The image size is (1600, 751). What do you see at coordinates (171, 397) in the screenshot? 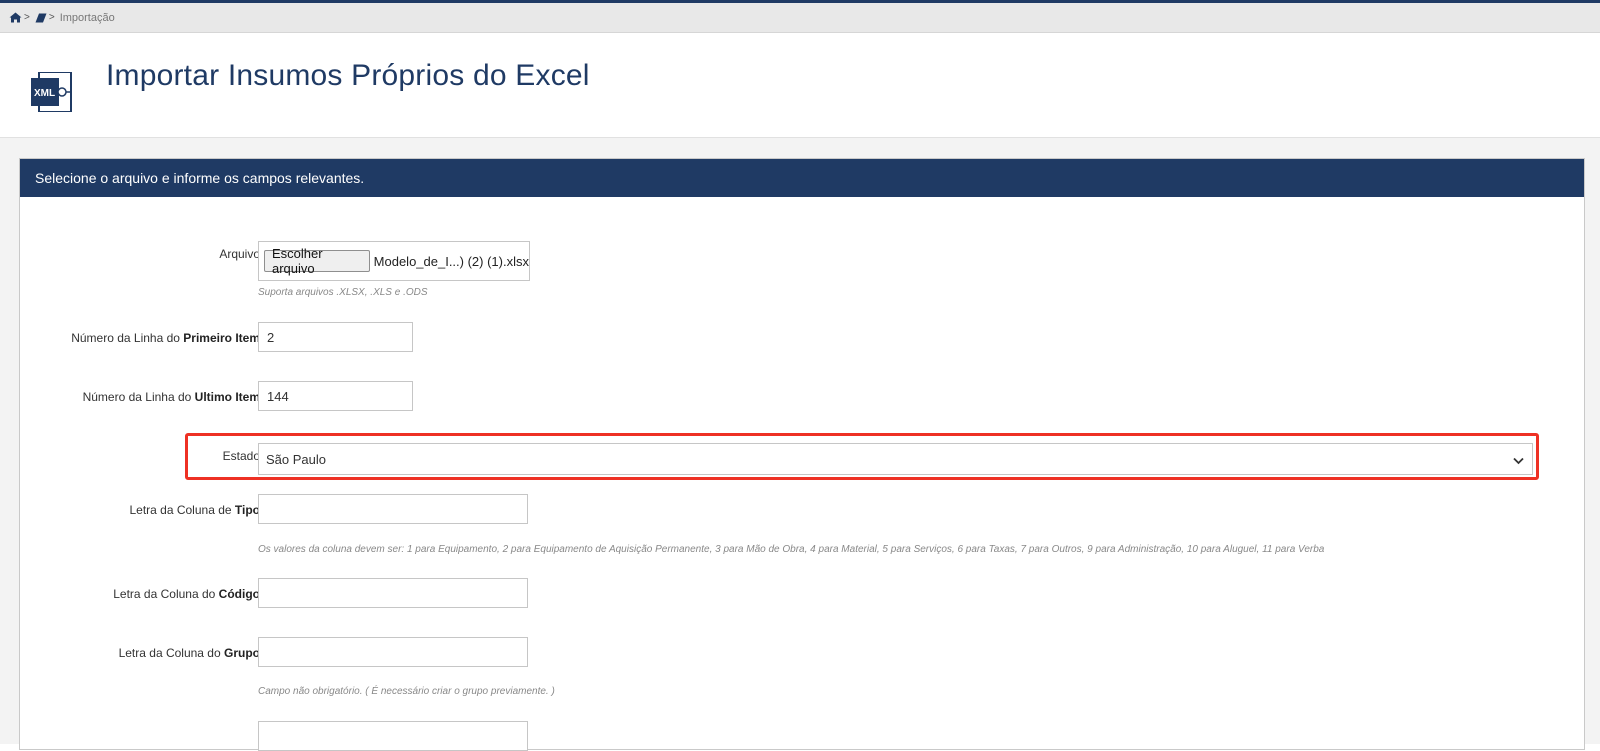
I see `last-item-label: Número da Linha do Ultimo Item` at bounding box center [171, 397].